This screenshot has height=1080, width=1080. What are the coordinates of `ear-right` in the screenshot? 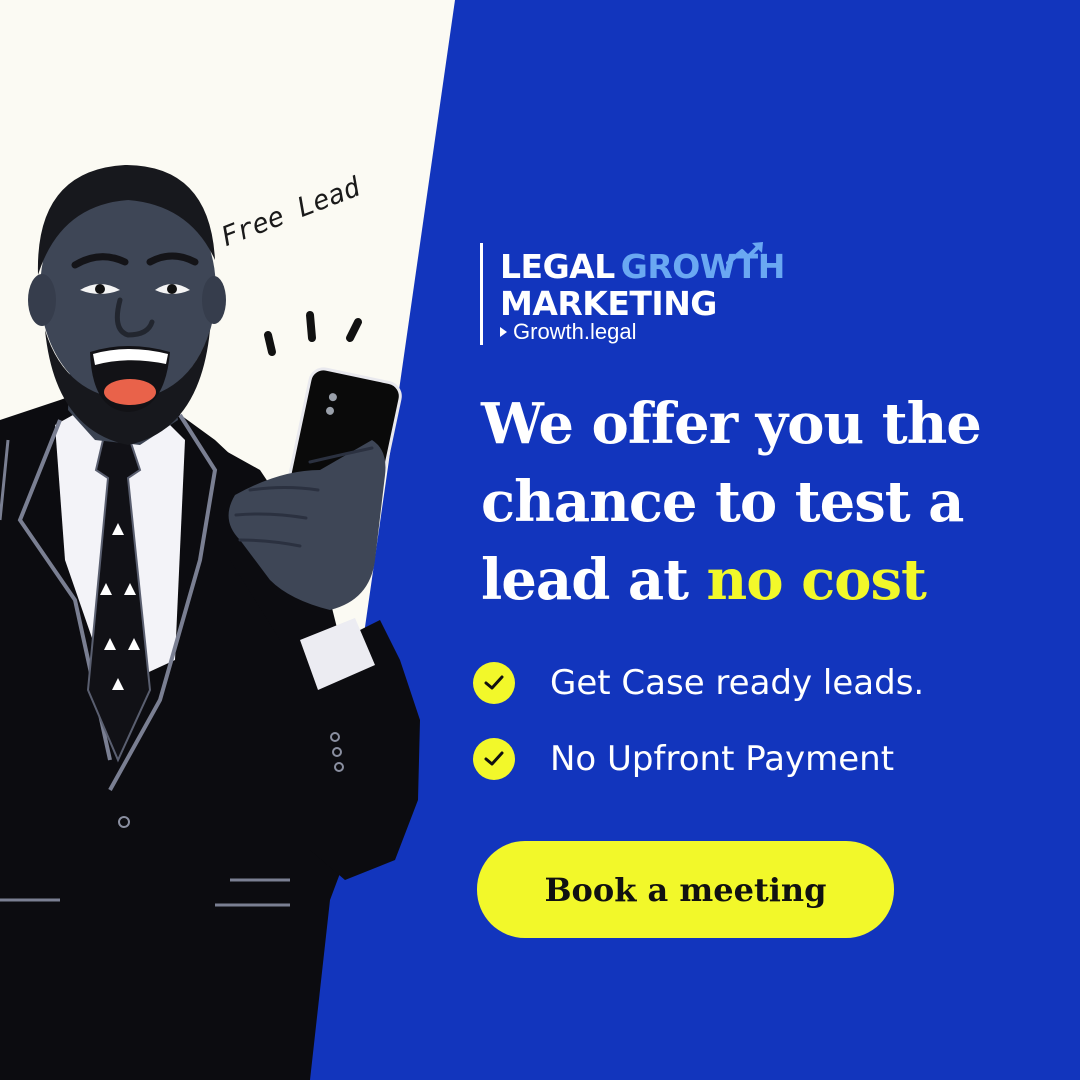 It's located at (214, 300).